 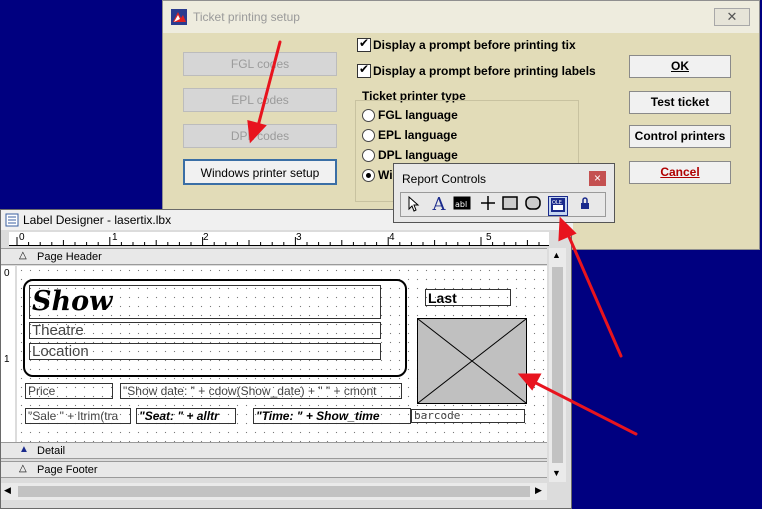 I want to click on arrow-to-windows-printer-setup, so click(x=264, y=92).